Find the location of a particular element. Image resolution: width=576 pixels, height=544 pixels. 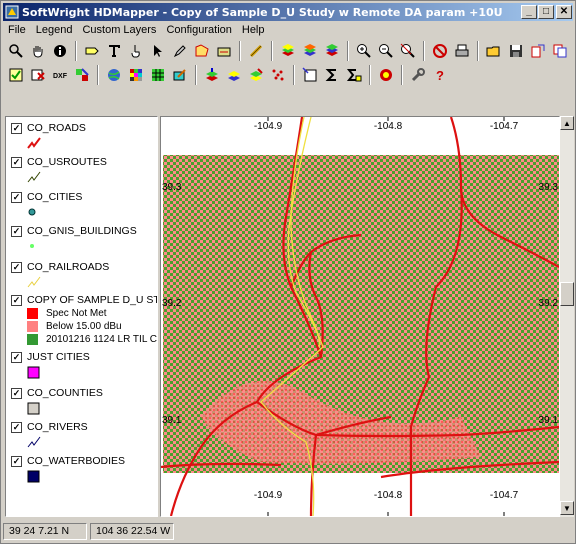

layer-edit-button is located at coordinates (255, 75).